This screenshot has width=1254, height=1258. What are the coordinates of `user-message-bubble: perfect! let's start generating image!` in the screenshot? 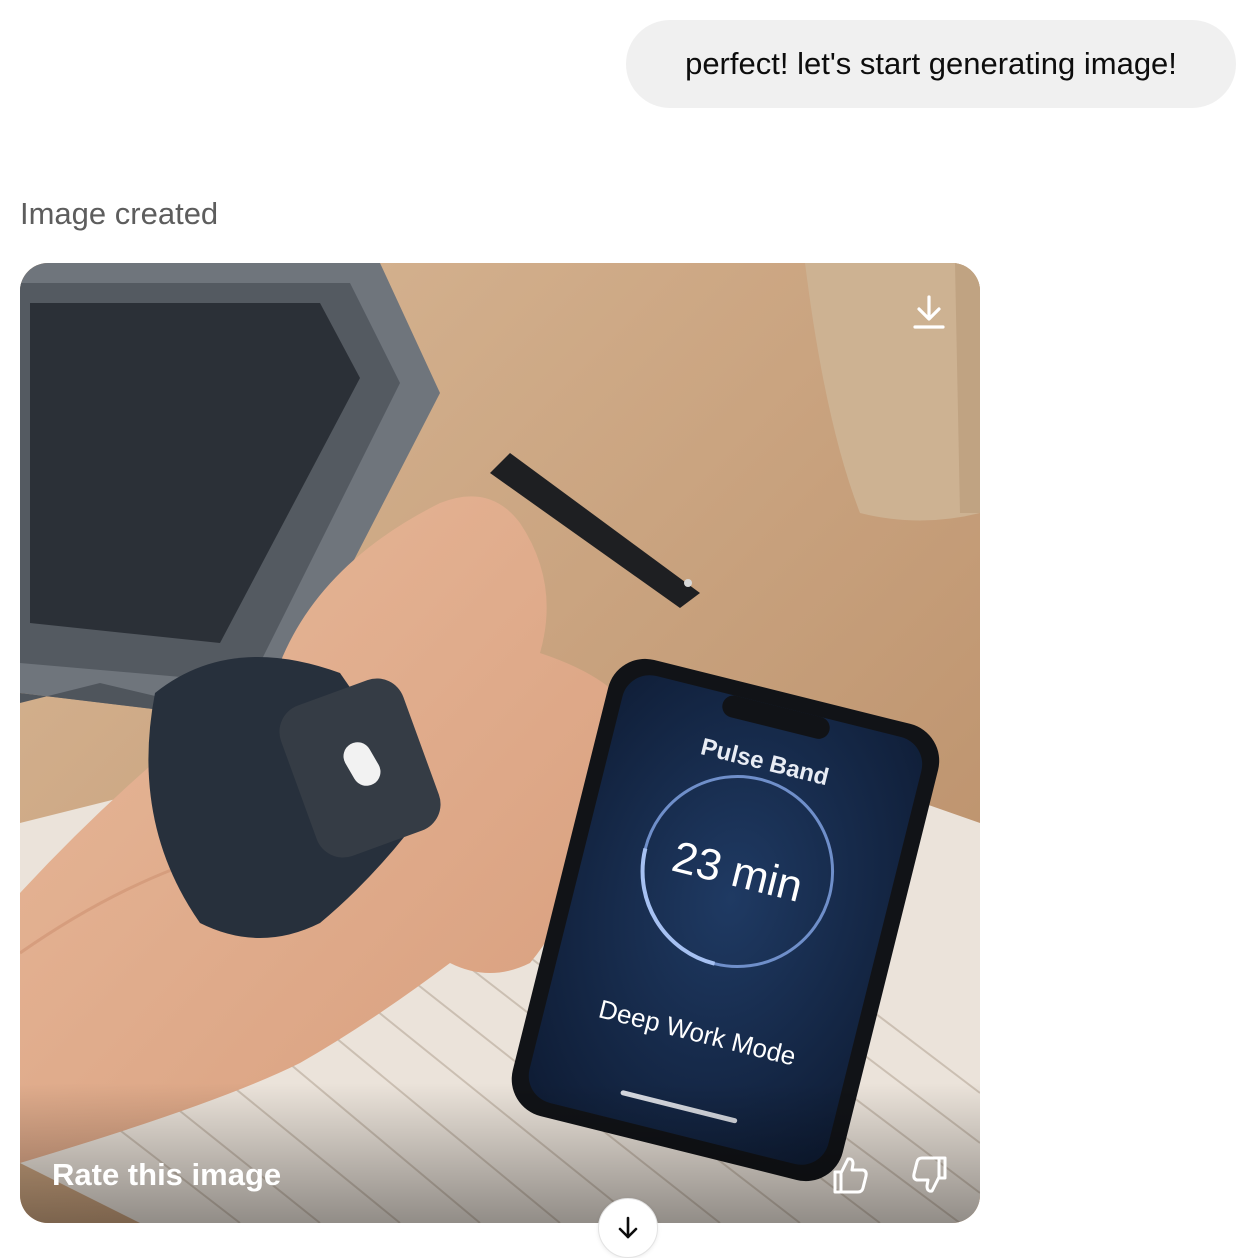 It's located at (931, 64).